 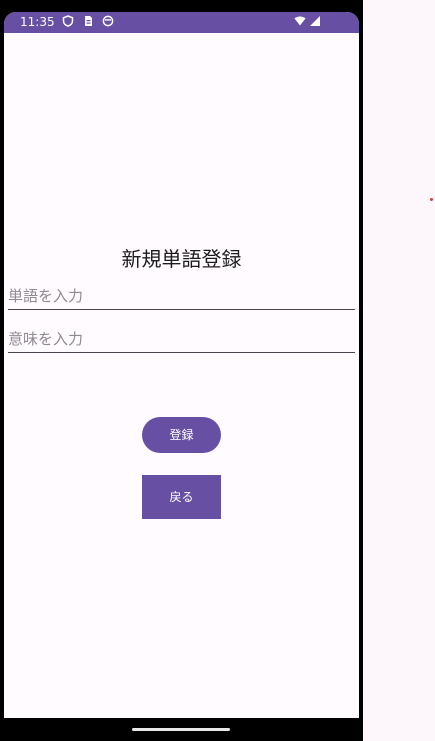 What do you see at coordinates (181, 435) in the screenshot?
I see `register-button: 登録` at bounding box center [181, 435].